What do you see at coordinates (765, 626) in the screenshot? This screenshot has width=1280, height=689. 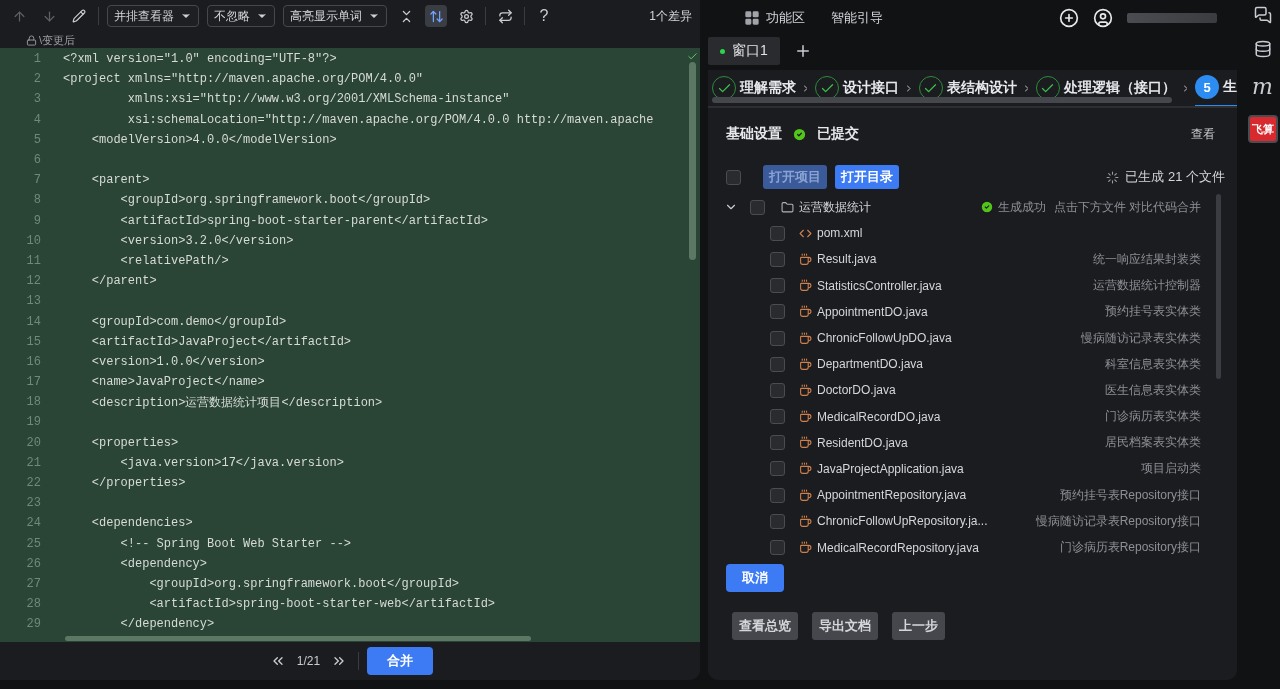 I see `footer-button: 查看总览` at bounding box center [765, 626].